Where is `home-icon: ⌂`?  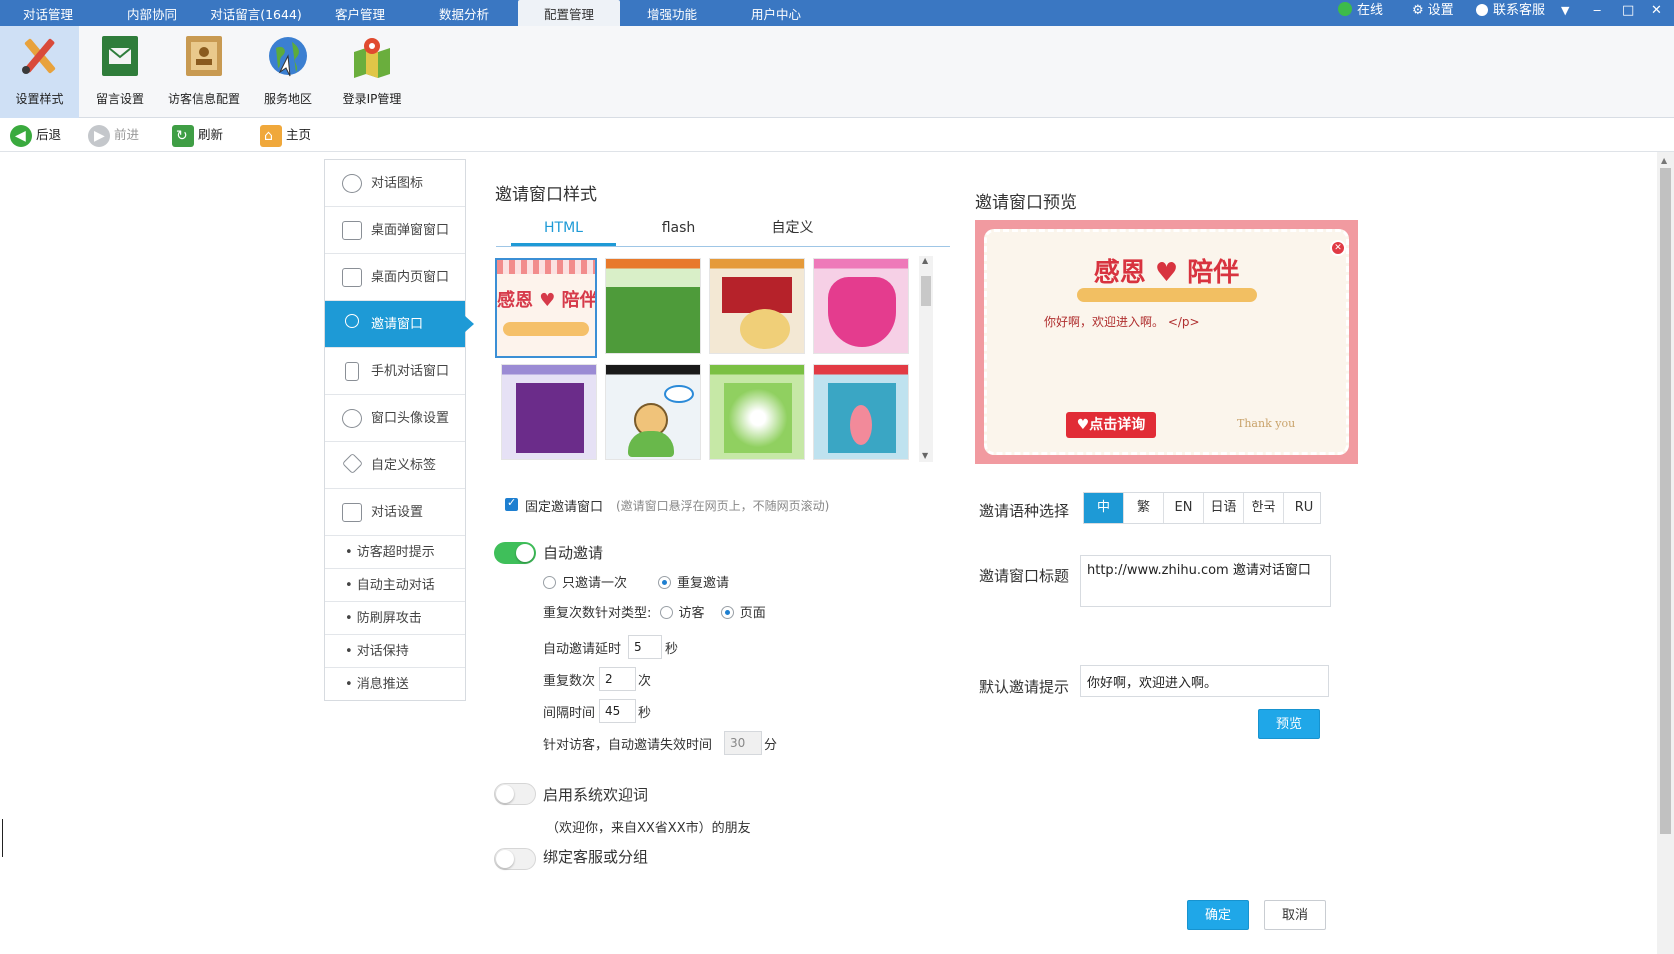 home-icon: ⌂ is located at coordinates (271, 135).